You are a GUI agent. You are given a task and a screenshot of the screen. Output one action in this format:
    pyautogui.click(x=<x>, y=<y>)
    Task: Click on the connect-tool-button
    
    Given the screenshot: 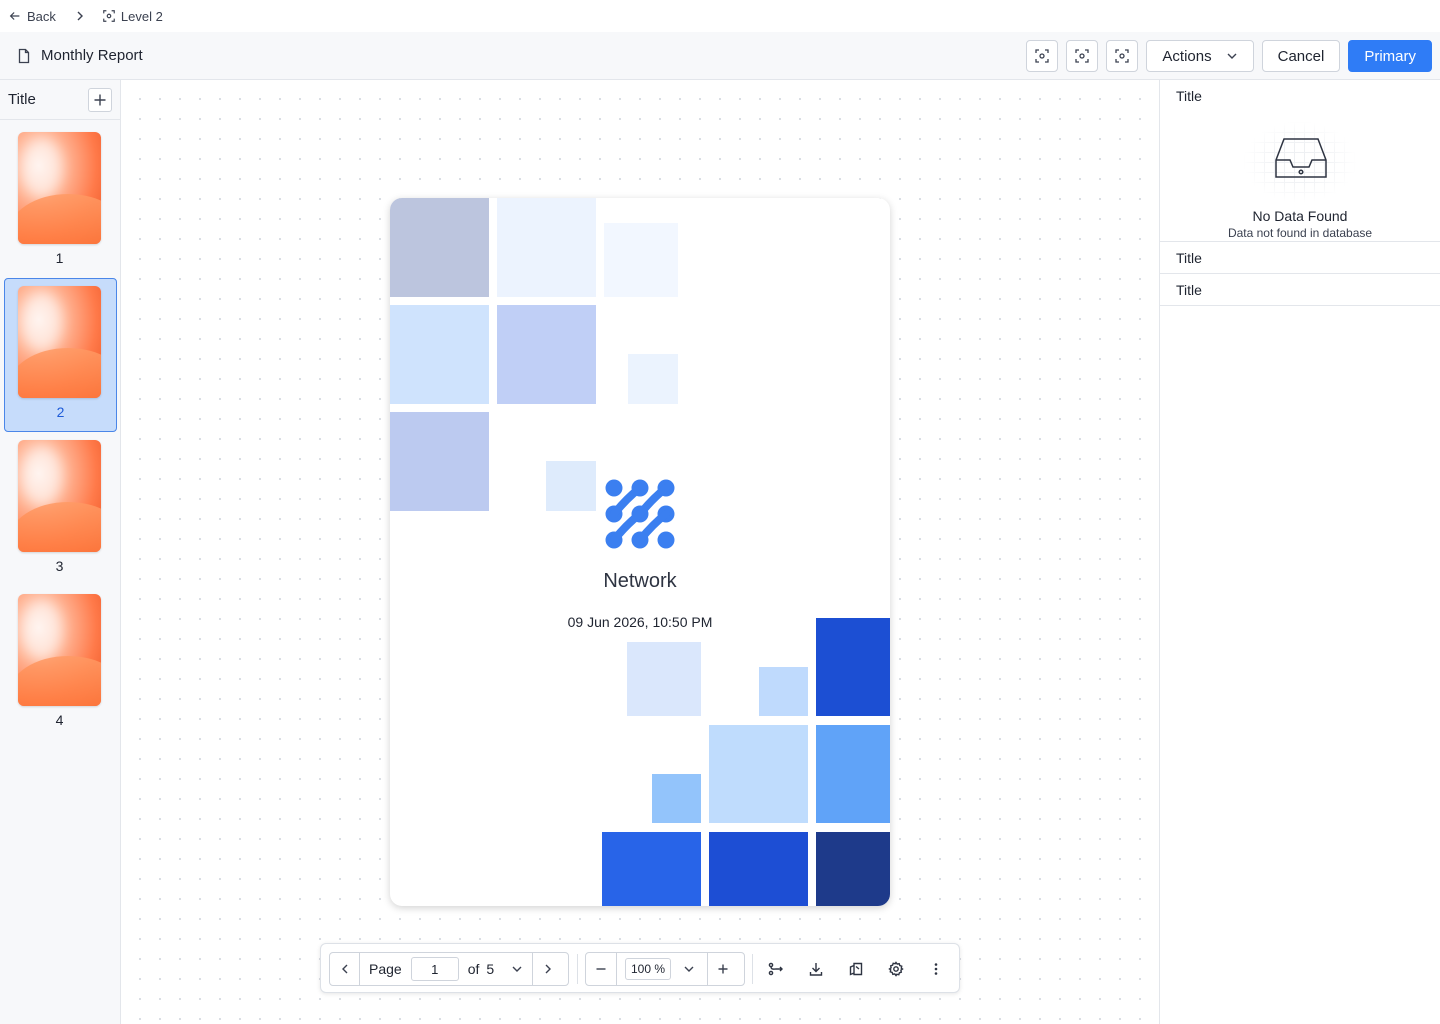 What is the action you would take?
    pyautogui.click(x=776, y=969)
    